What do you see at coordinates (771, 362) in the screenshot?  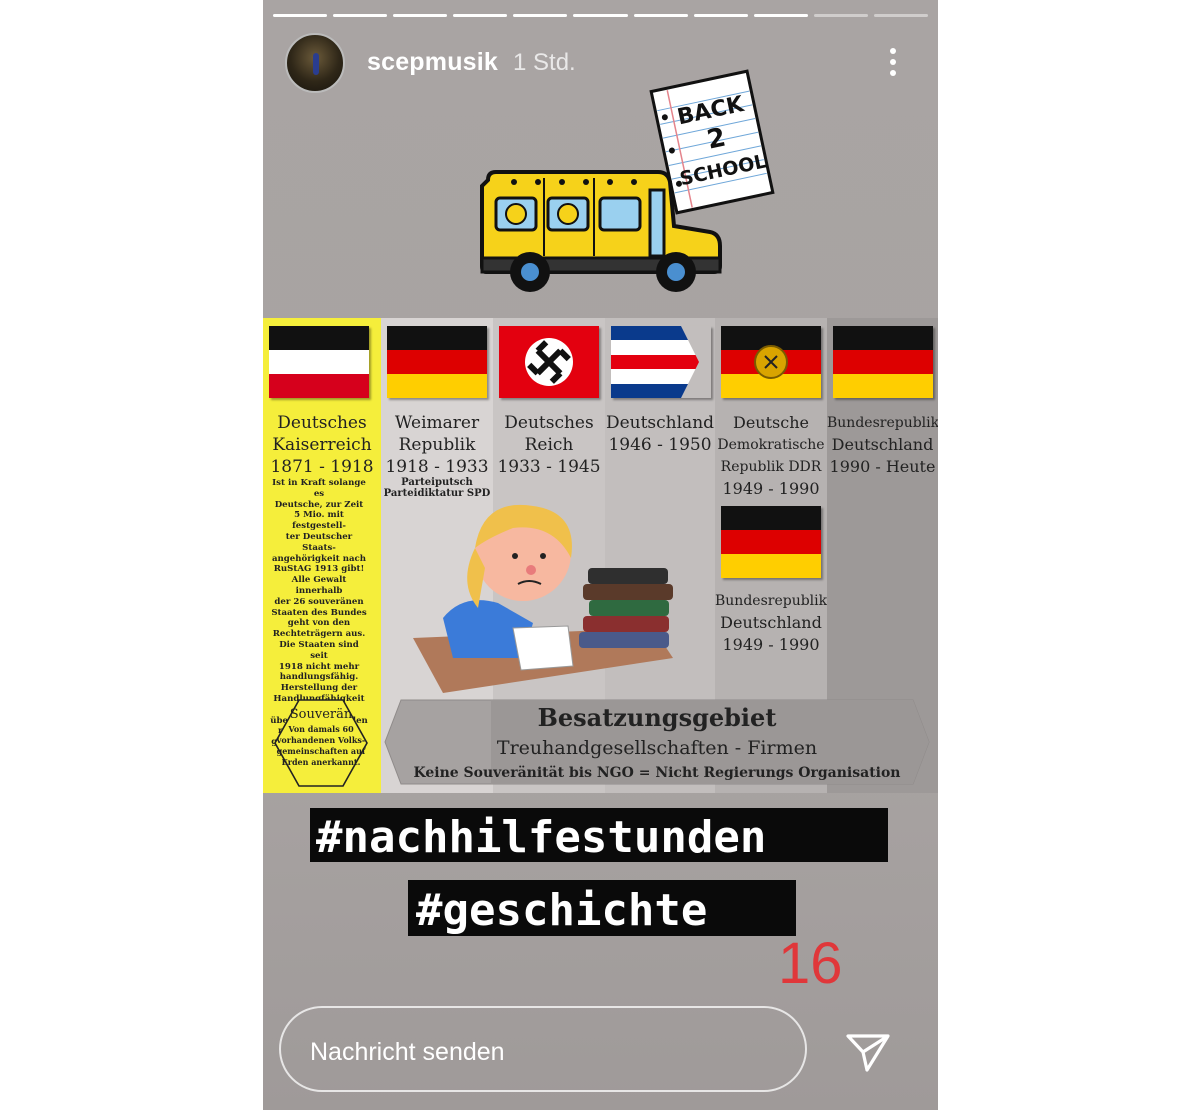 I see `flag-ddr-icon` at bounding box center [771, 362].